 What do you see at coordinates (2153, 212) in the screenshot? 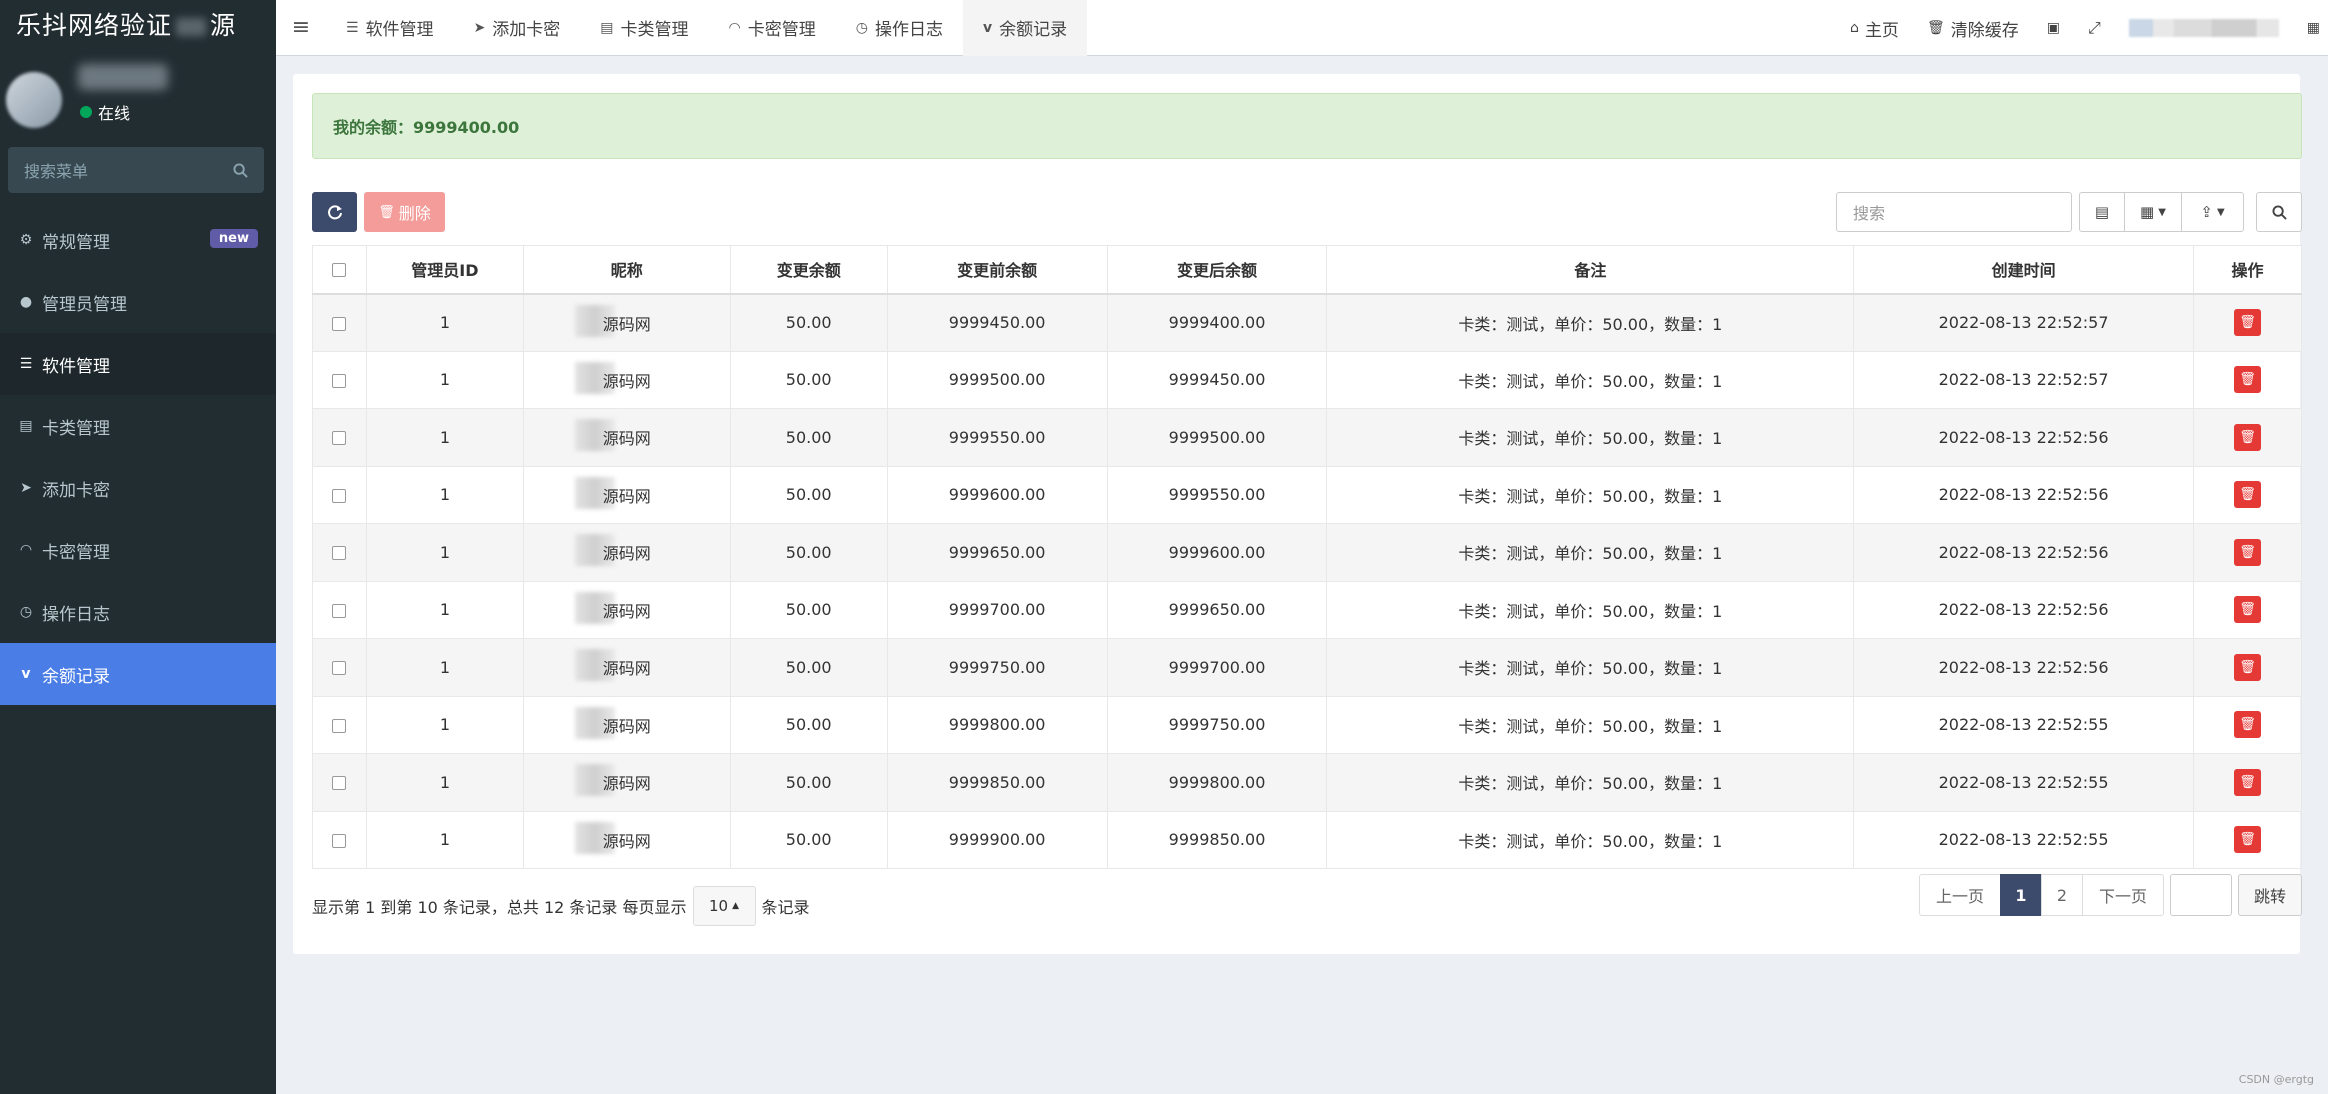
I see `columns-button: ▦ ▼` at bounding box center [2153, 212].